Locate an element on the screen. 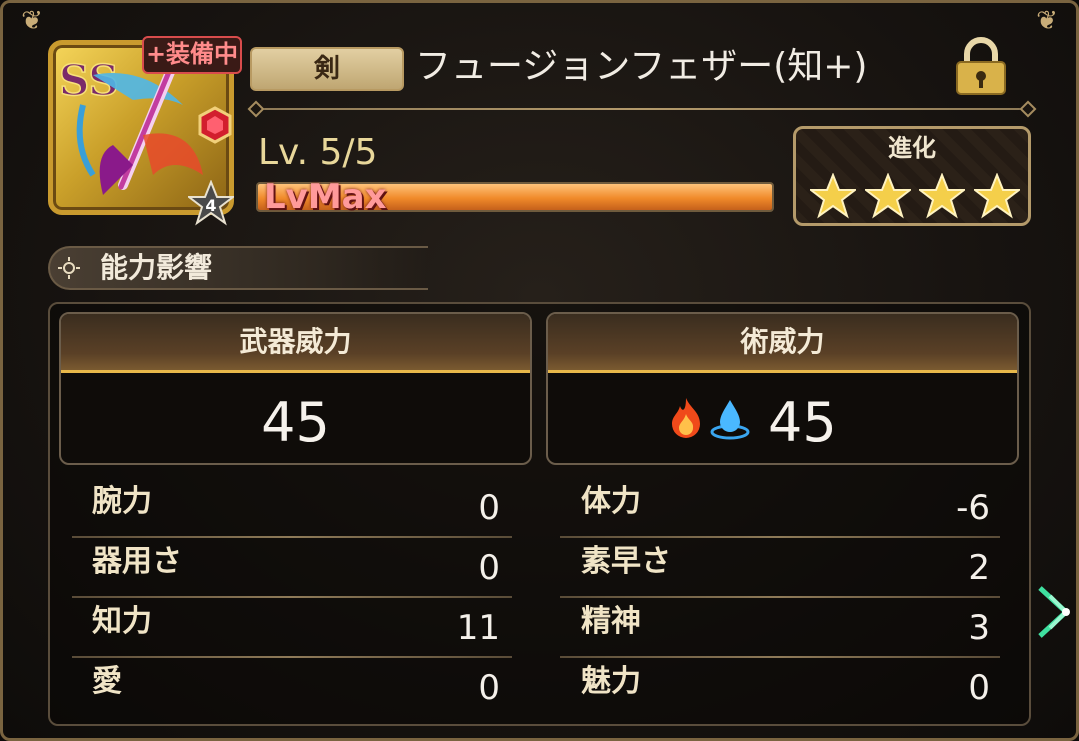 The width and height of the screenshot is (1079, 741). title-divider is located at coordinates (642, 109).